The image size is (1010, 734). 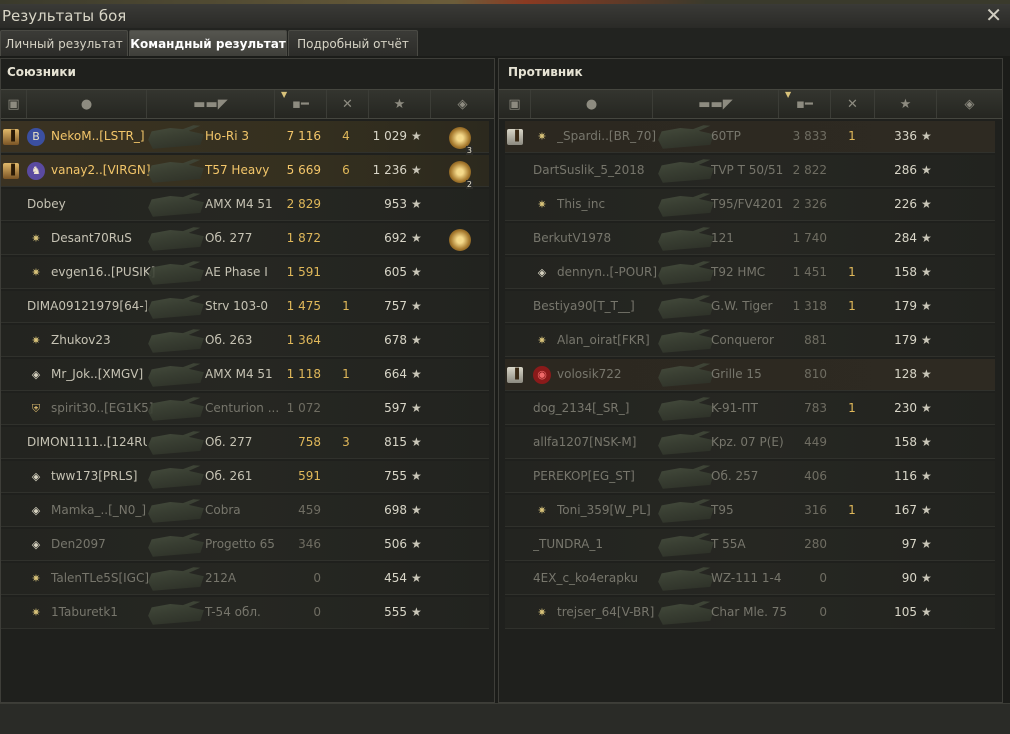 What do you see at coordinates (245, 477) in the screenshot?
I see `player-row: ◈ tww173[PRLS] Об. 261 591 755 ★` at bounding box center [245, 477].